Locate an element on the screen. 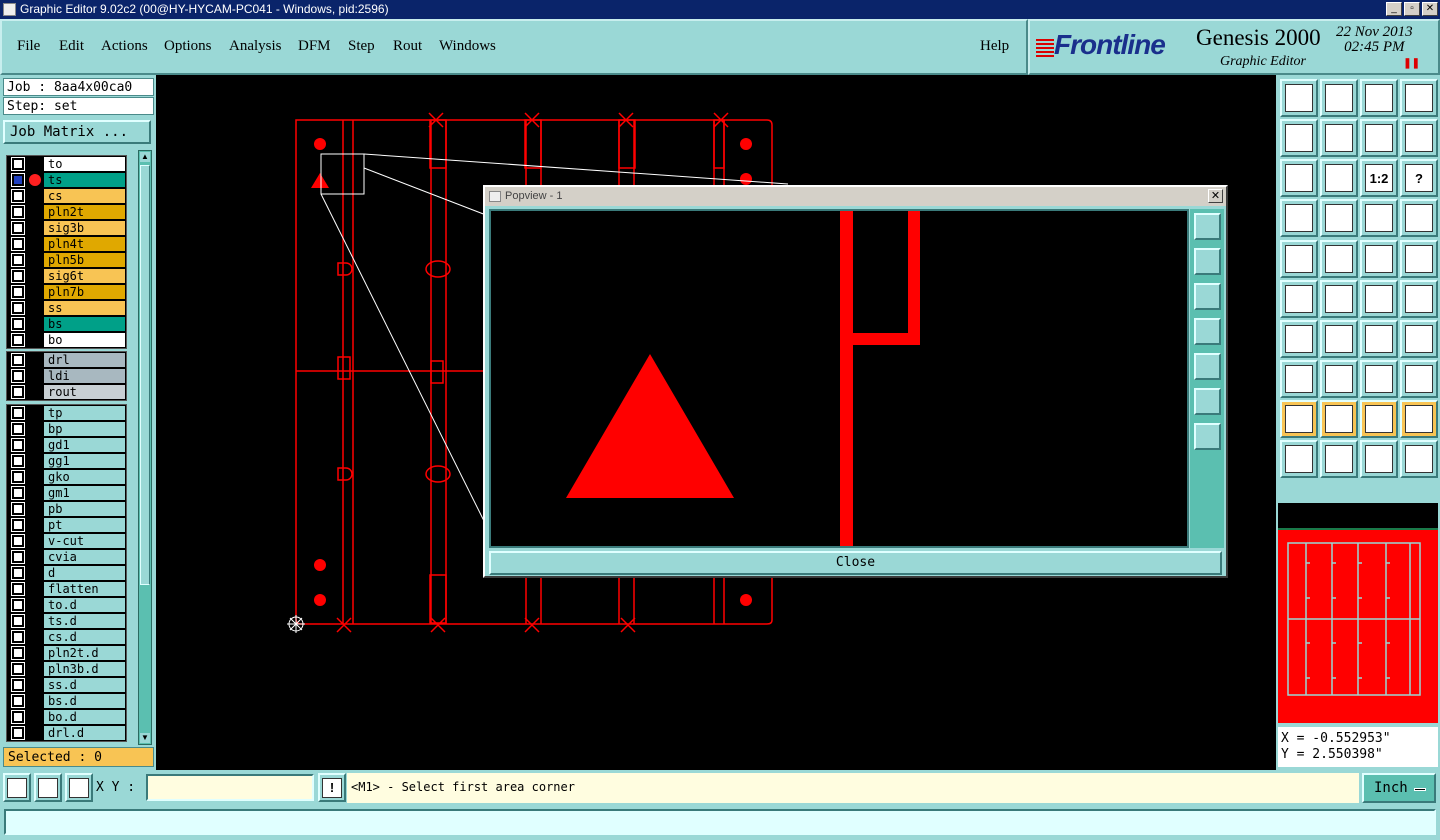 The height and width of the screenshot is (840, 1440). resize-button is located at coordinates (1379, 379).